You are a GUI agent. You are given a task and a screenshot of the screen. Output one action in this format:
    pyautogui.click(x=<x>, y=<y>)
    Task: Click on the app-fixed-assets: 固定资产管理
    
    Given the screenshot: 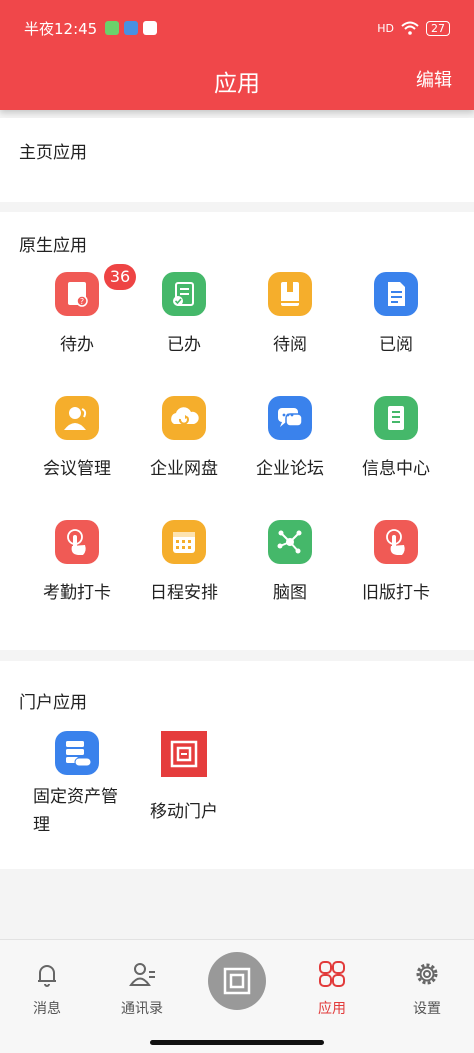 What is the action you would take?
    pyautogui.click(x=77, y=785)
    